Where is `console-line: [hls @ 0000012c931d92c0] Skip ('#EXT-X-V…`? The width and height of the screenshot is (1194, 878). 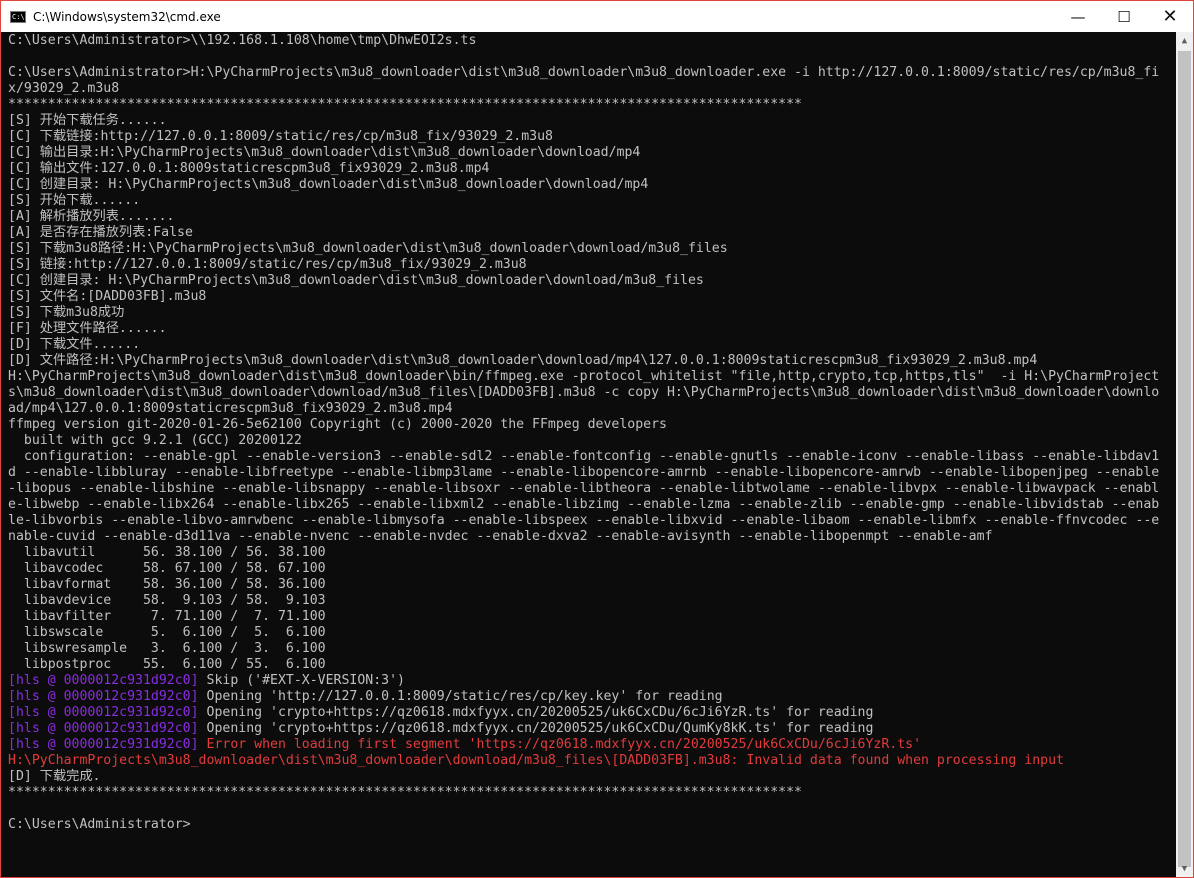
console-line: [hls @ 0000012c931d92c0] Skip ('#EXT-X-V… is located at coordinates (588, 681).